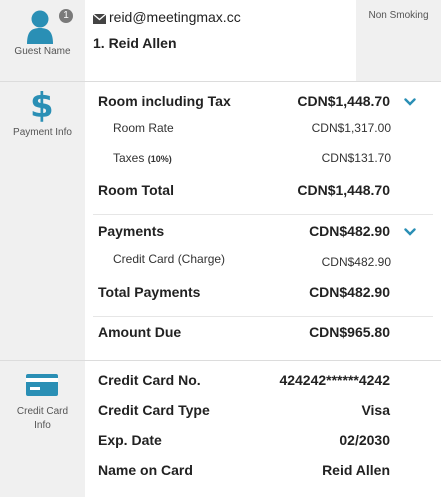 This screenshot has height=497, width=441. I want to click on dollar-icon: $, so click(42, 106).